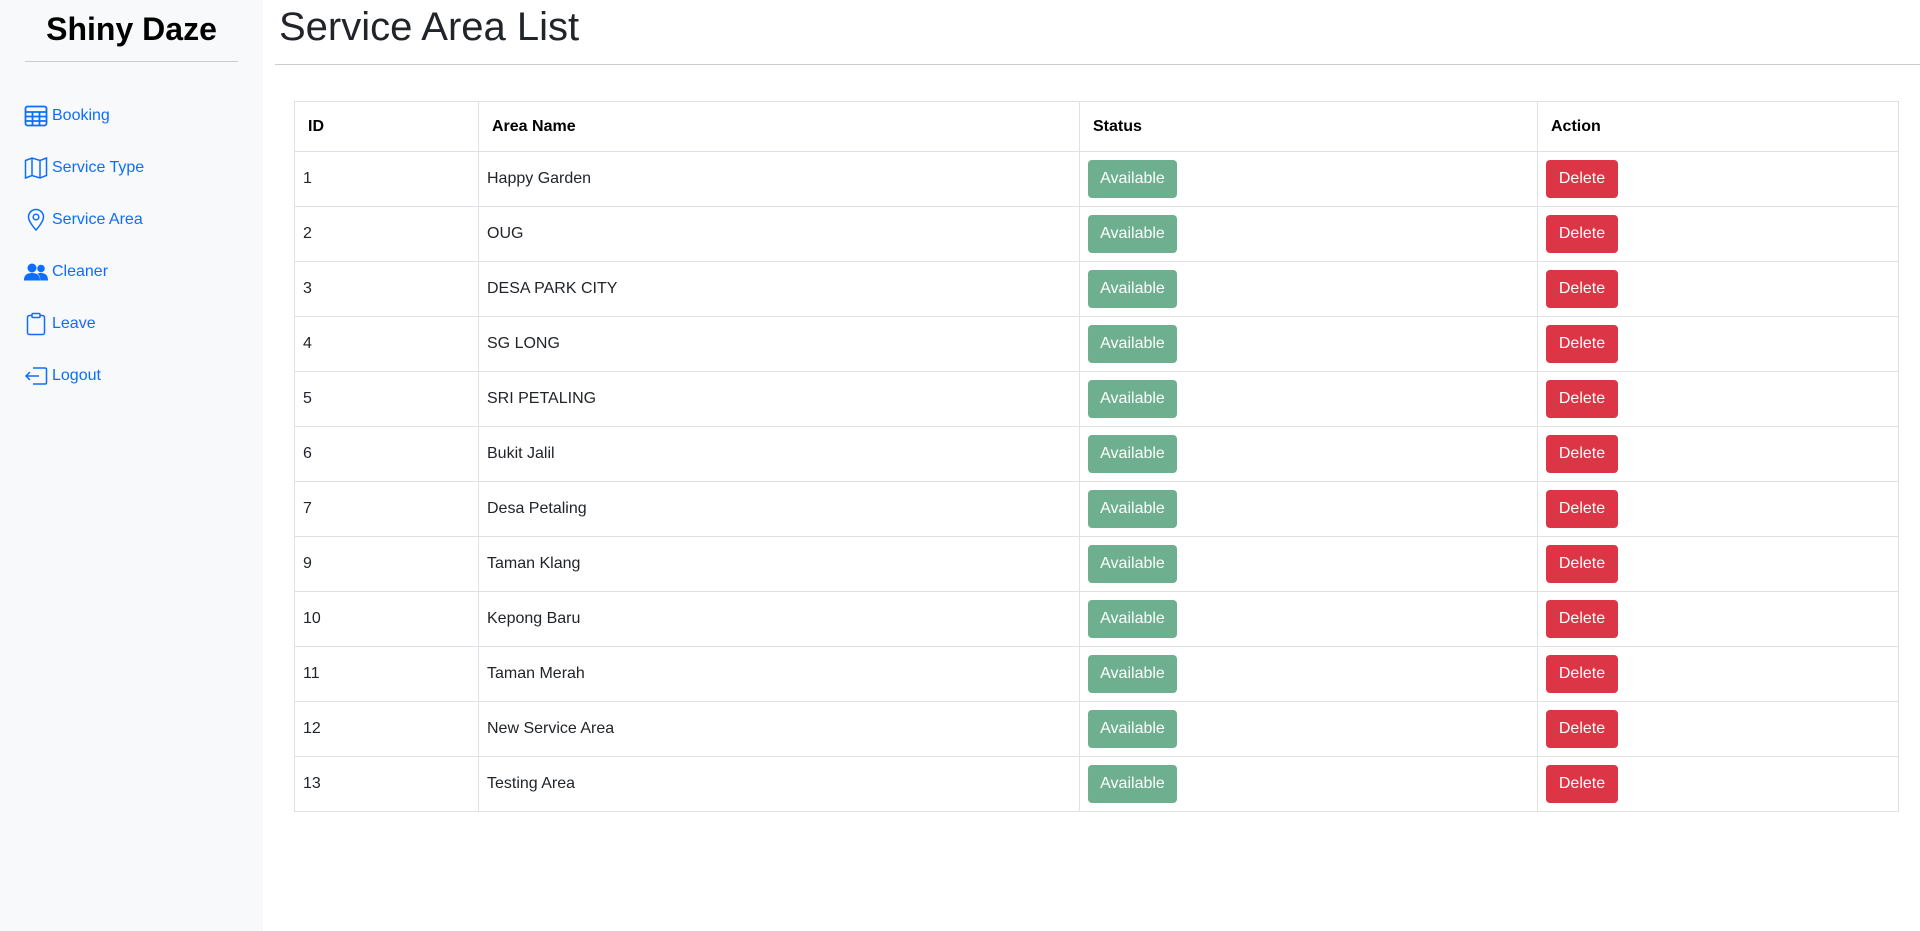 This screenshot has width=1920, height=931. Describe the element at coordinates (779, 234) in the screenshot. I see `area-name: OUG` at that location.